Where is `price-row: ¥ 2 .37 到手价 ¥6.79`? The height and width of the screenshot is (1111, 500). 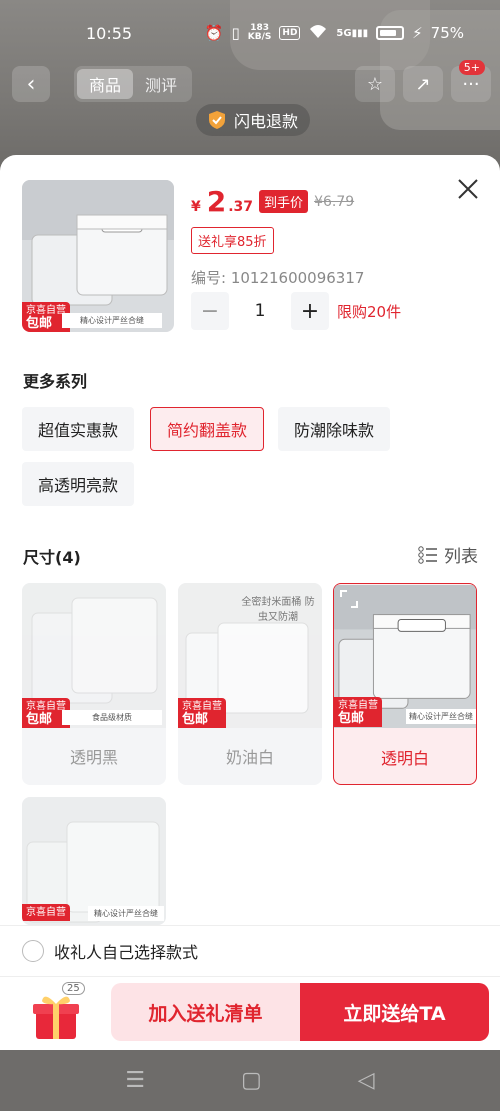
price-row: ¥ 2 .37 到手价 ¥6.79 is located at coordinates (272, 201).